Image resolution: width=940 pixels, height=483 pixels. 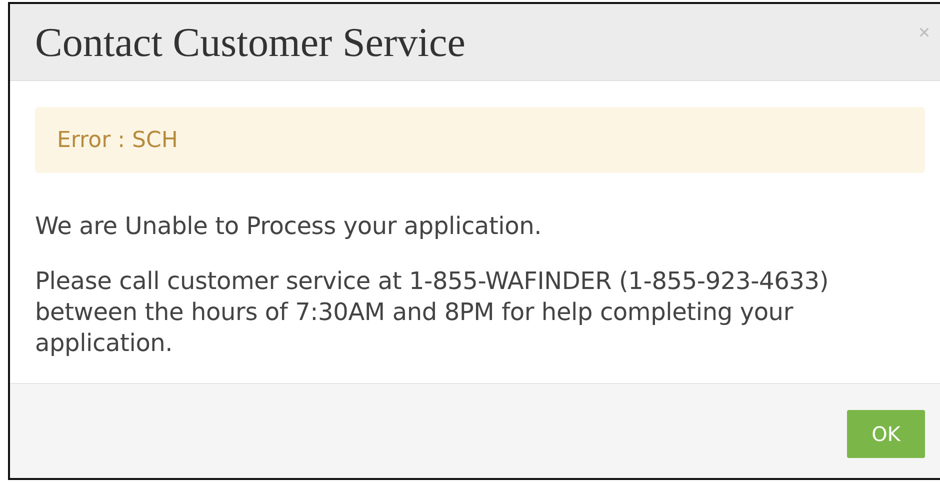 I want to click on message-text: We are Unable to Process your application., so click(x=289, y=226).